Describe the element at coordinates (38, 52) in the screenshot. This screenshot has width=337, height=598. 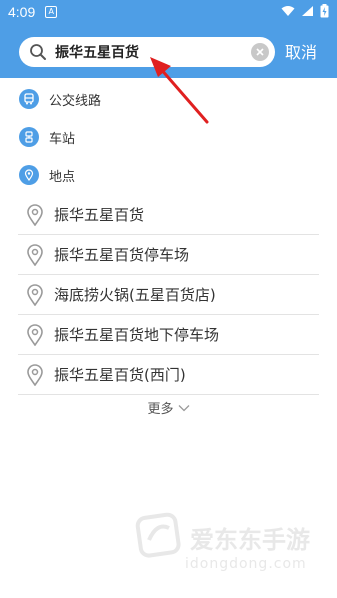
I see `search-icon` at that location.